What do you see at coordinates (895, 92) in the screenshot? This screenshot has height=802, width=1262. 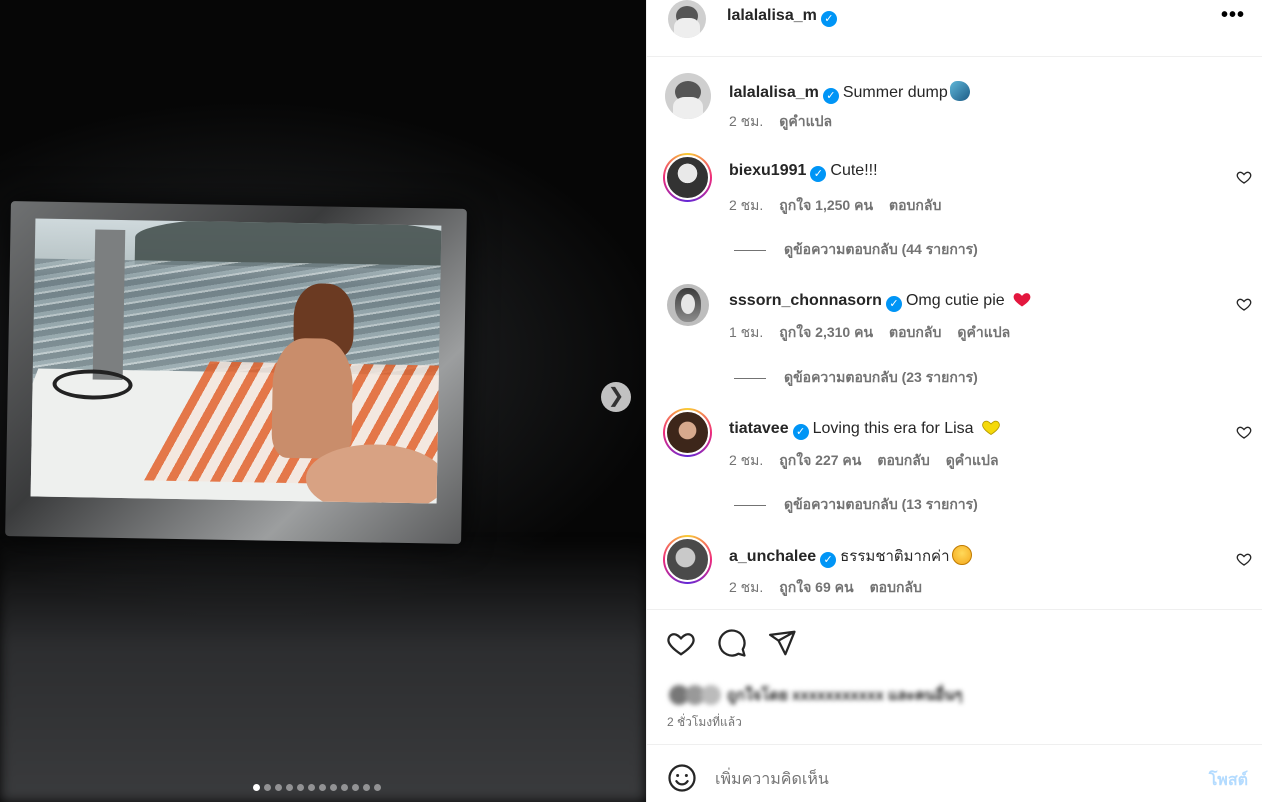 I see `caption-text: Summer dump` at bounding box center [895, 92].